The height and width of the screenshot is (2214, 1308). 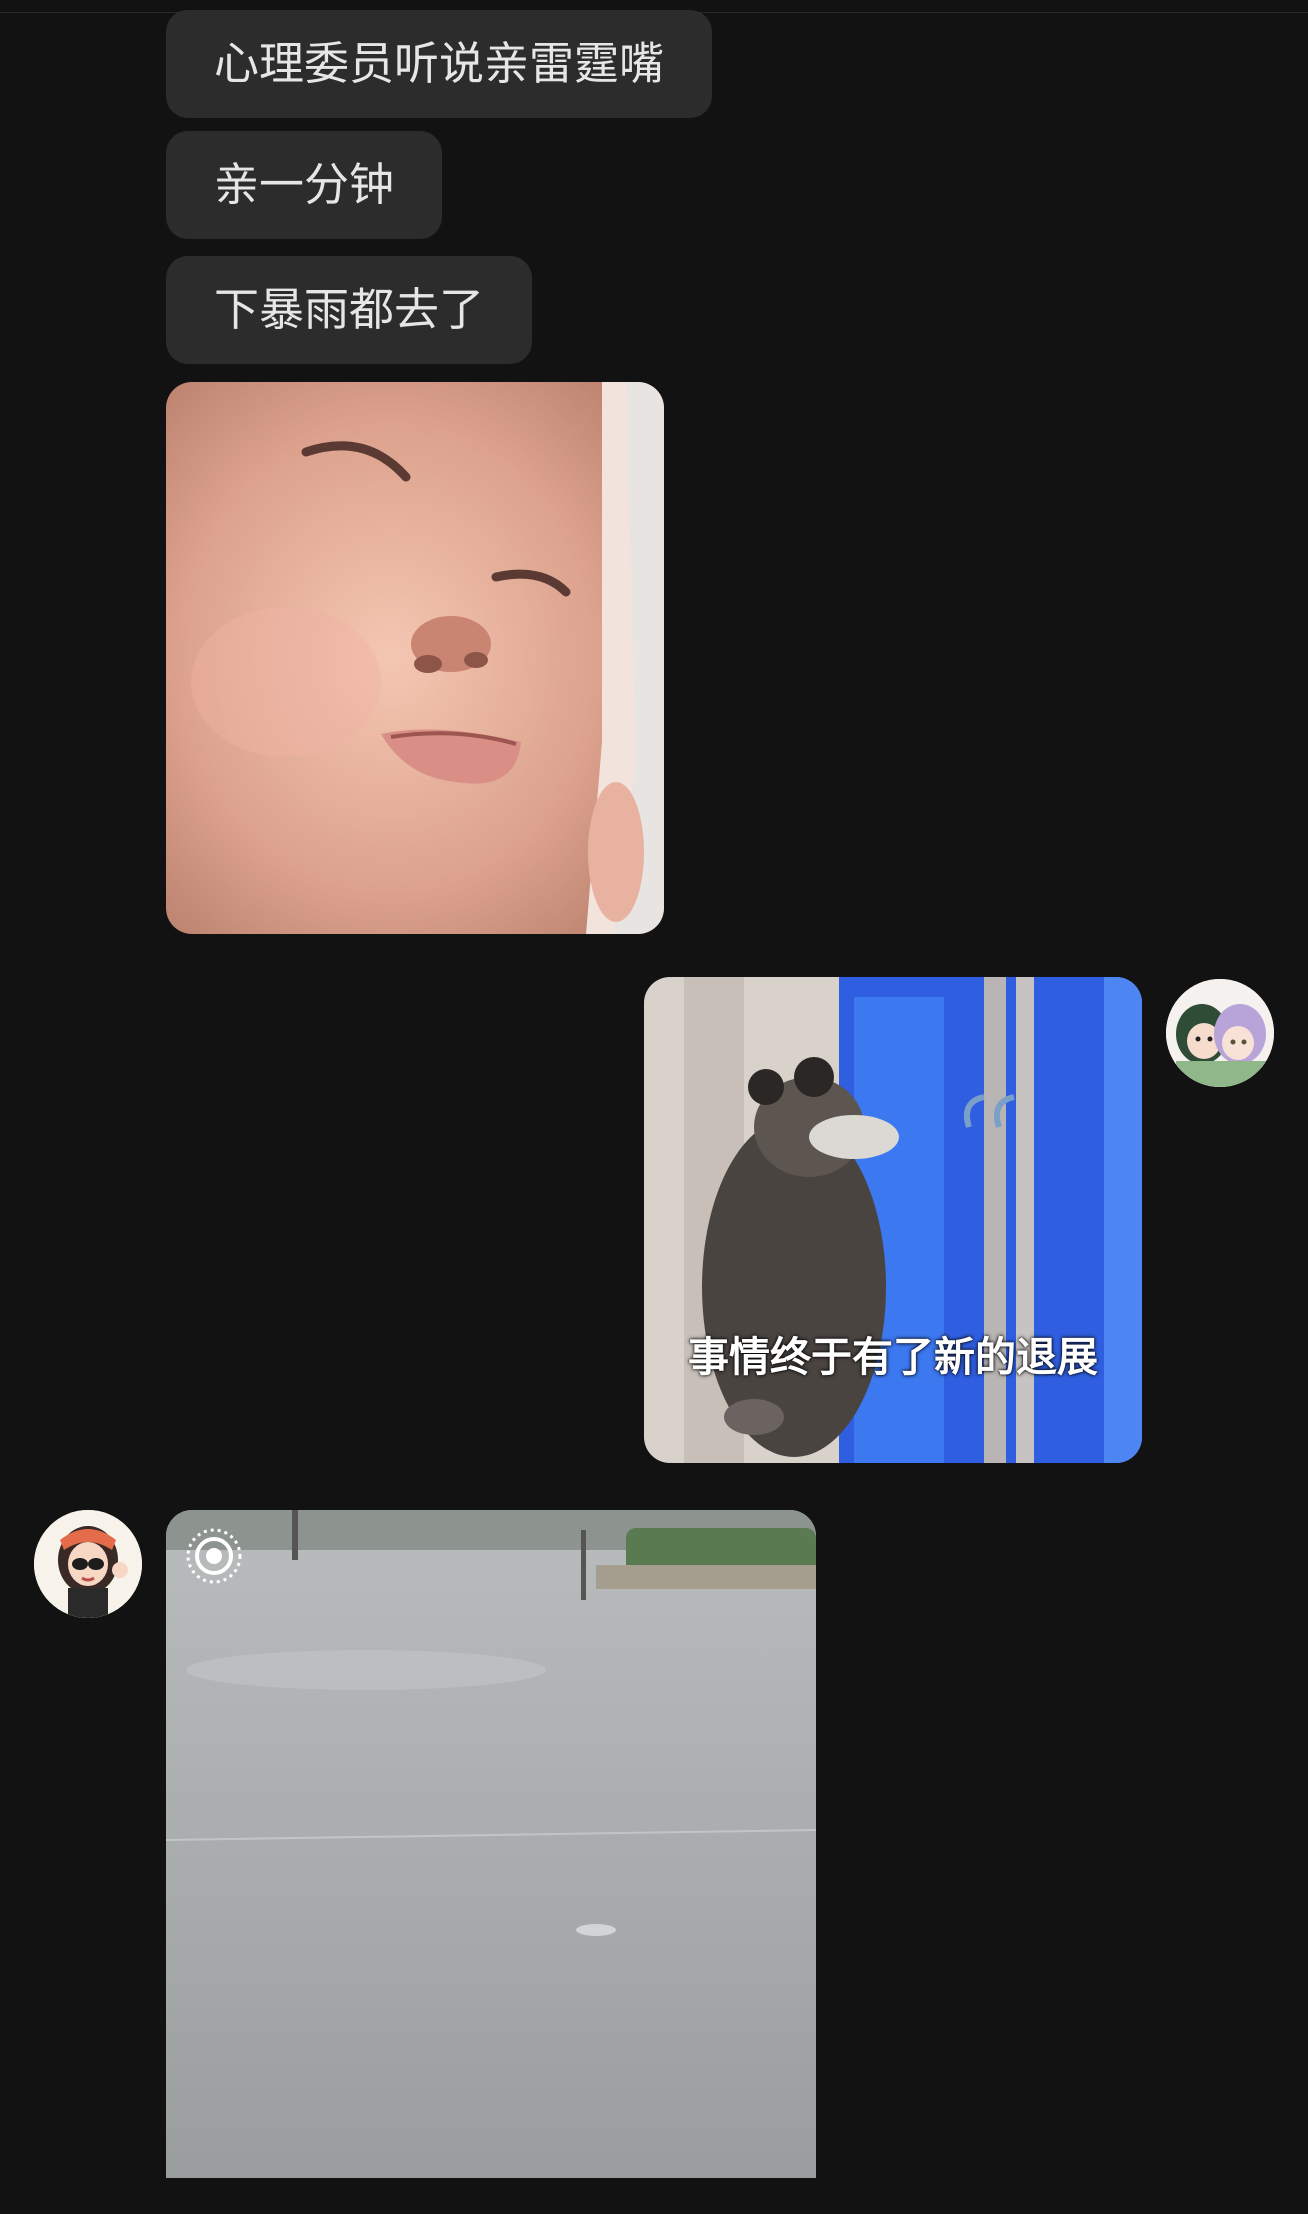 I want to click on image-message-baby-sticker, so click(x=415, y=658).